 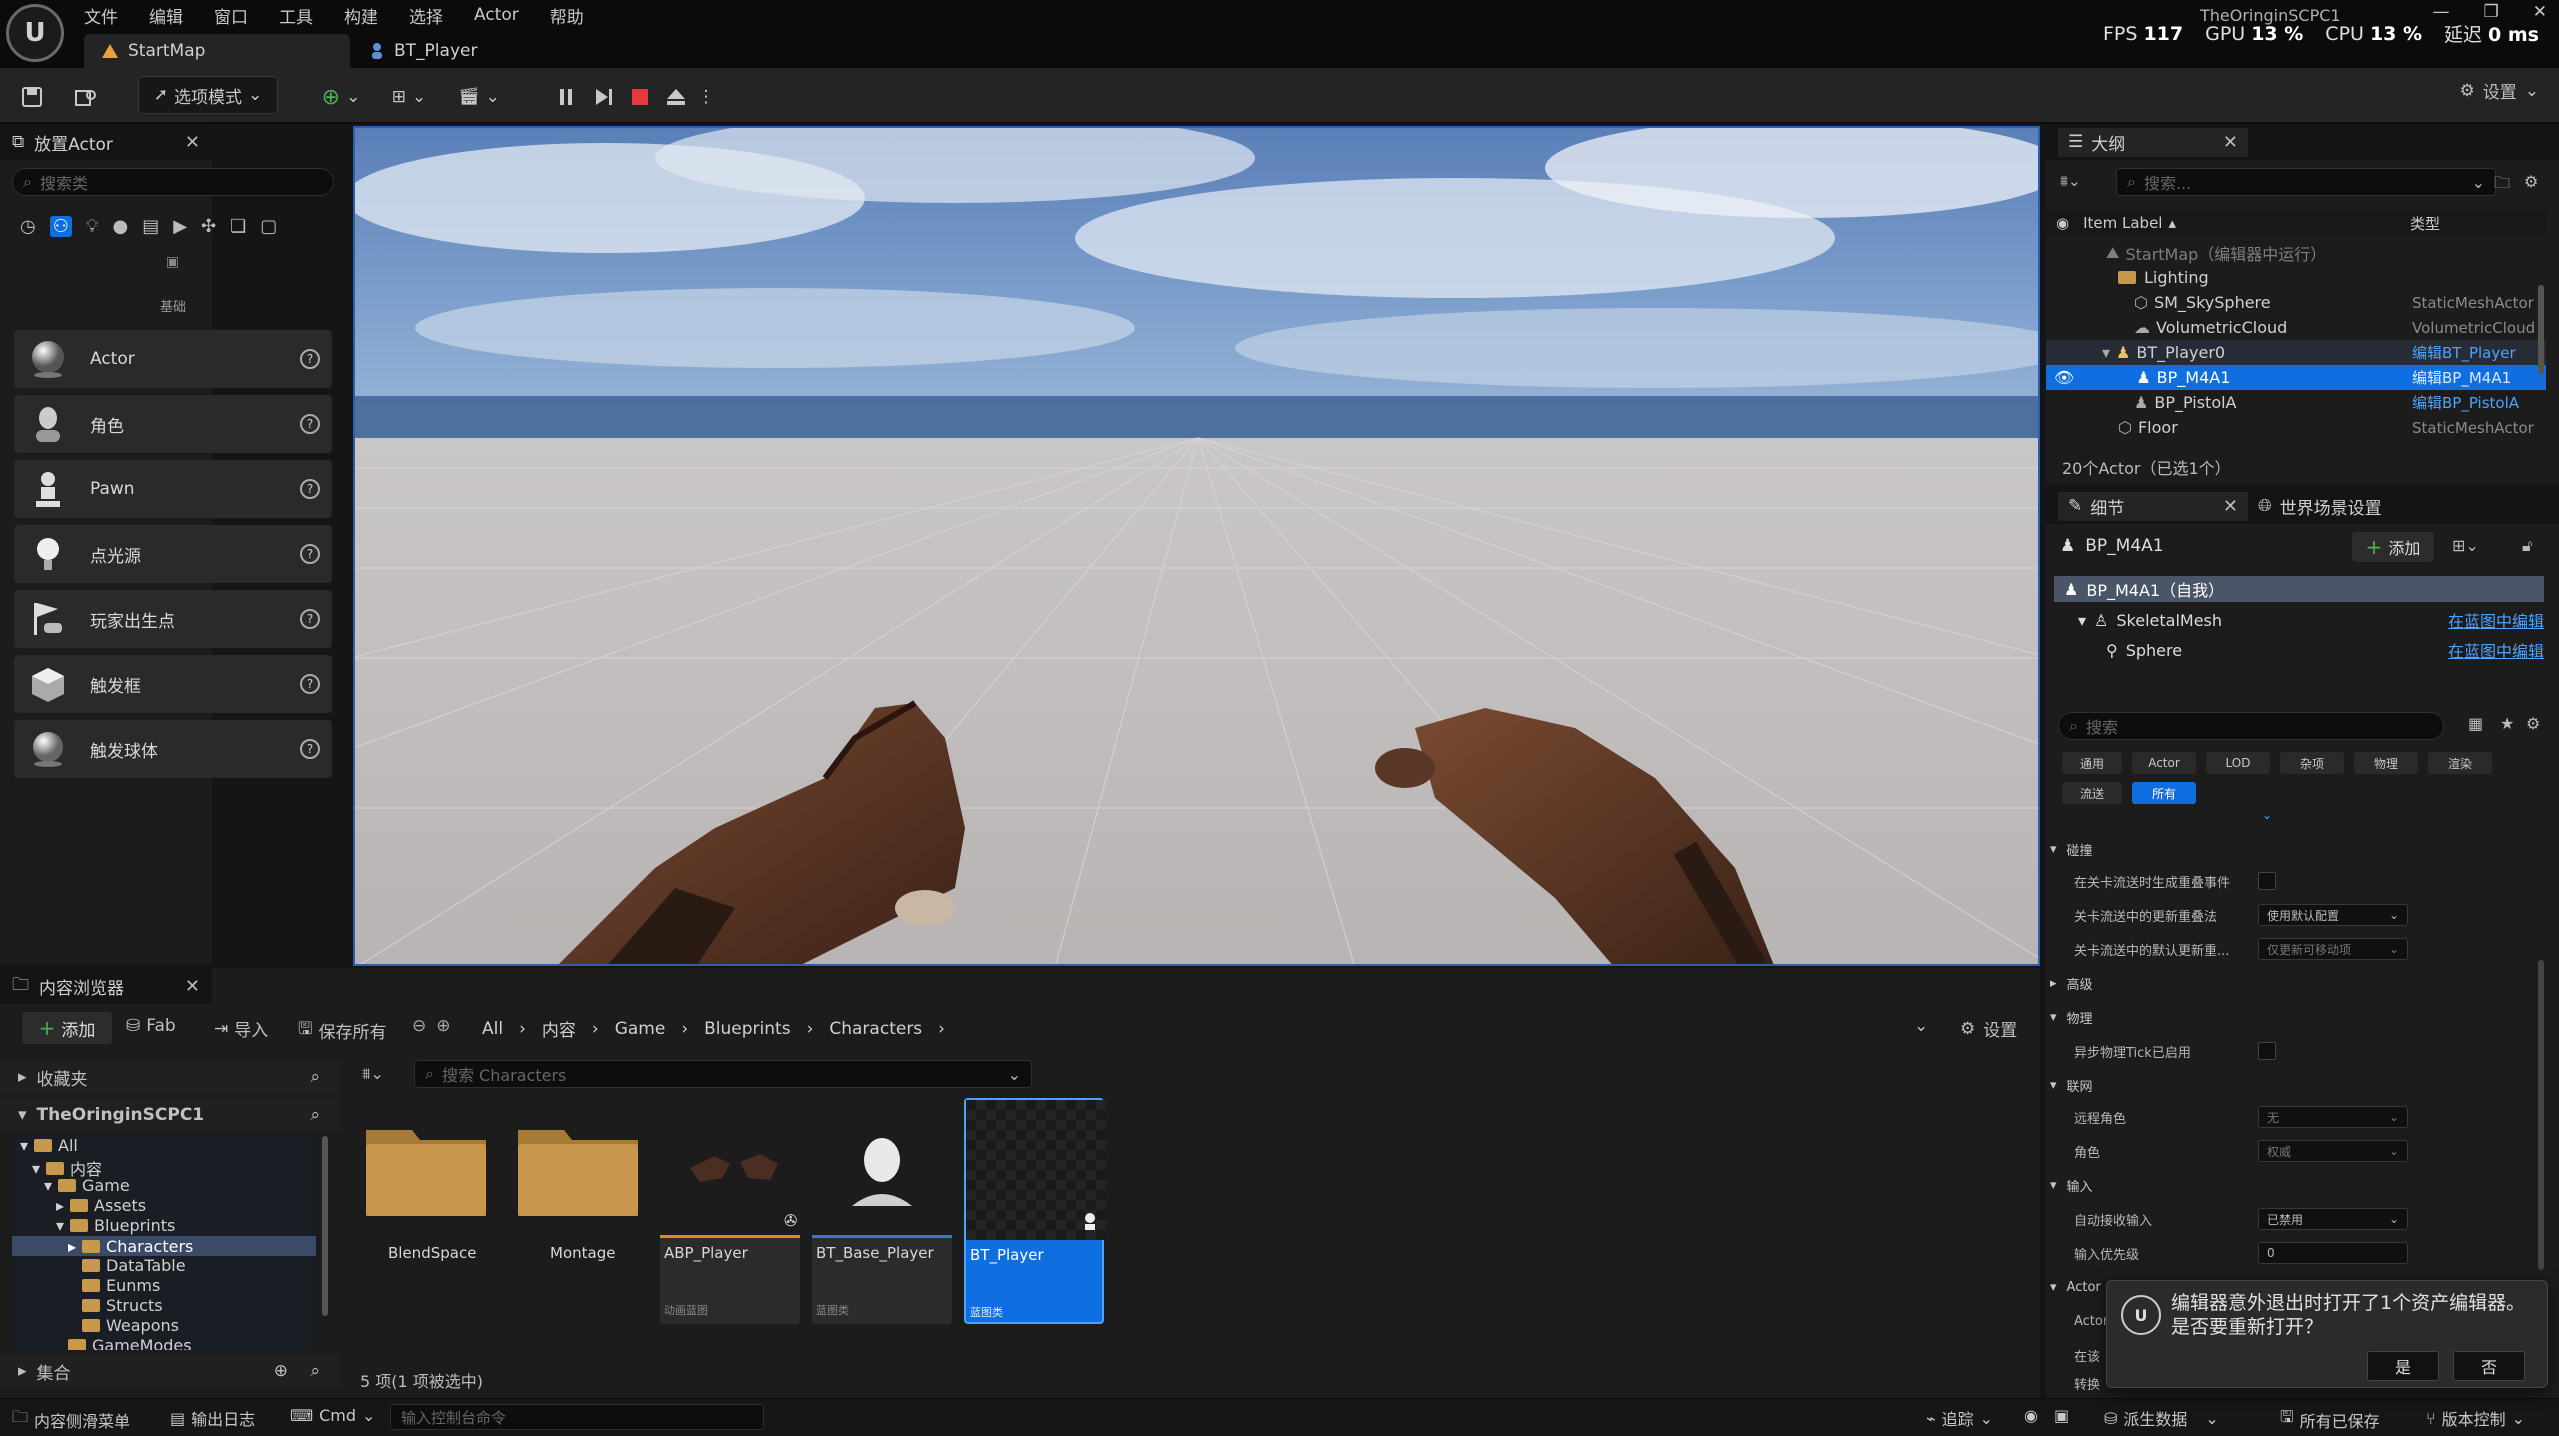 What do you see at coordinates (2061, 1415) in the screenshot?
I see `camera-icon: ▣` at bounding box center [2061, 1415].